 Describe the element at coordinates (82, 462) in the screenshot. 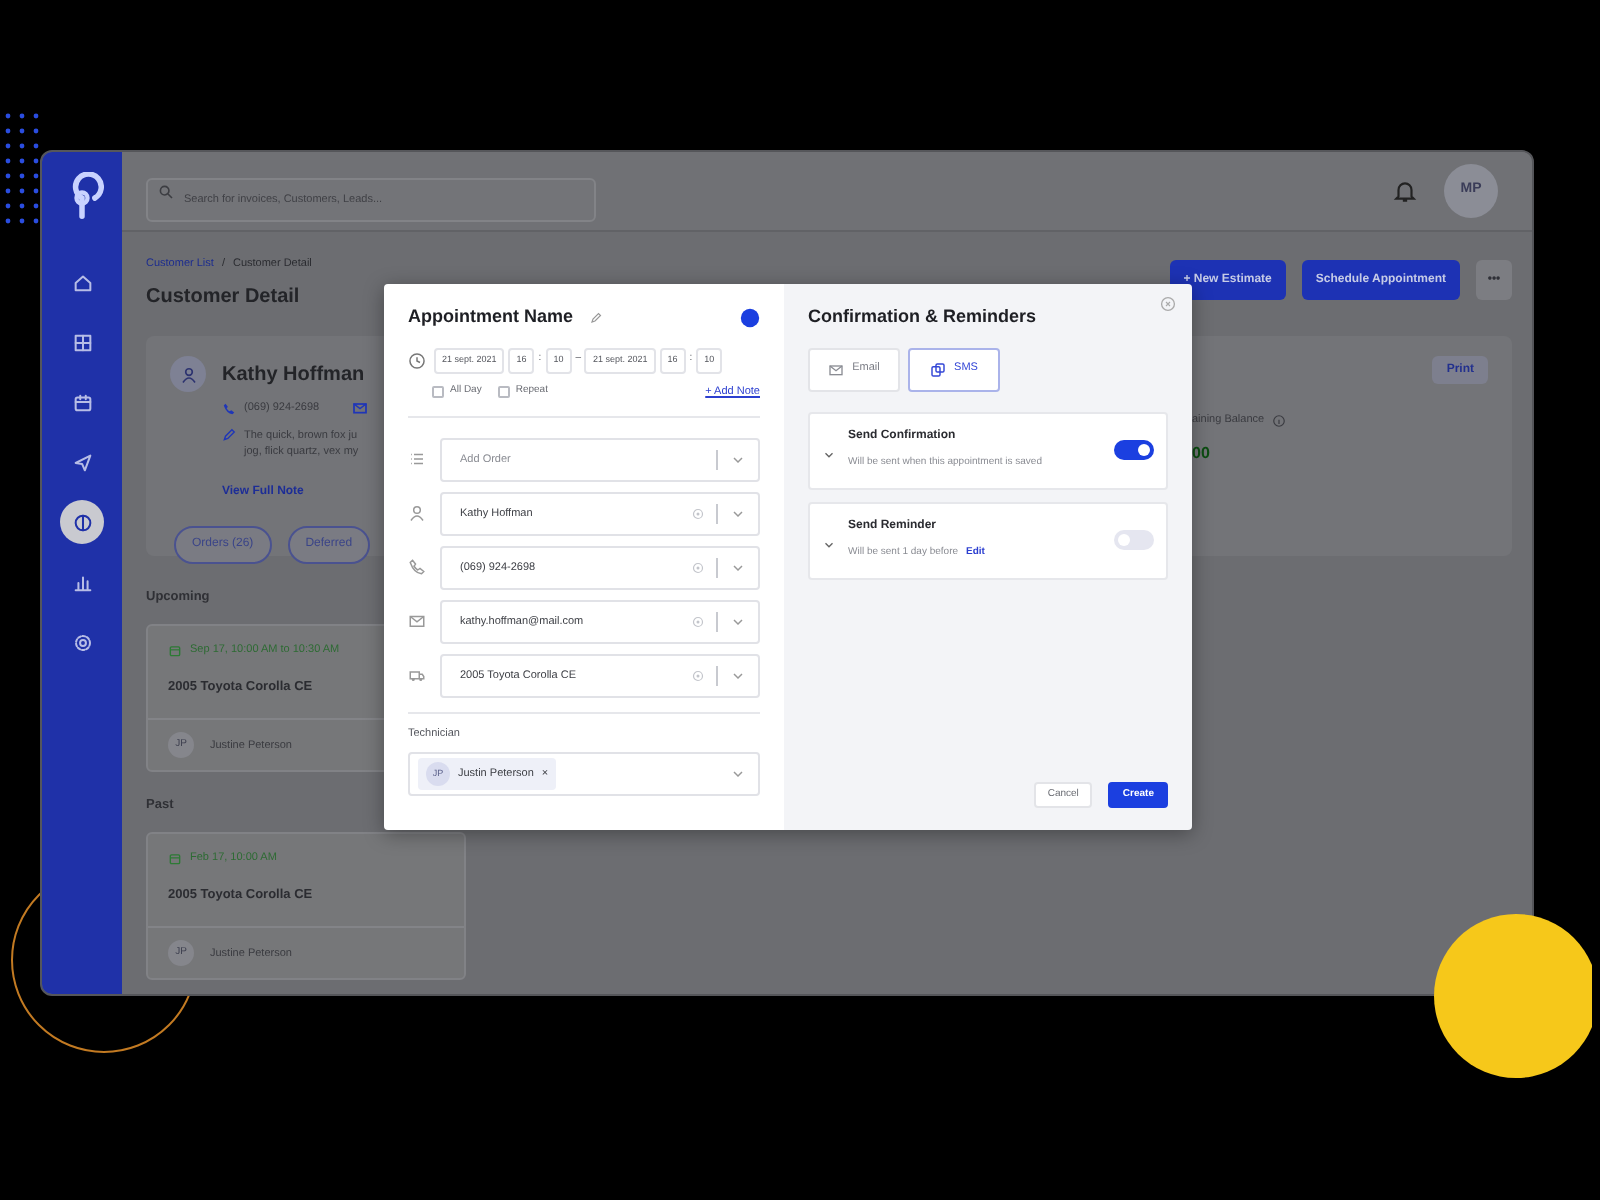

I see `paper-plane-icon` at that location.